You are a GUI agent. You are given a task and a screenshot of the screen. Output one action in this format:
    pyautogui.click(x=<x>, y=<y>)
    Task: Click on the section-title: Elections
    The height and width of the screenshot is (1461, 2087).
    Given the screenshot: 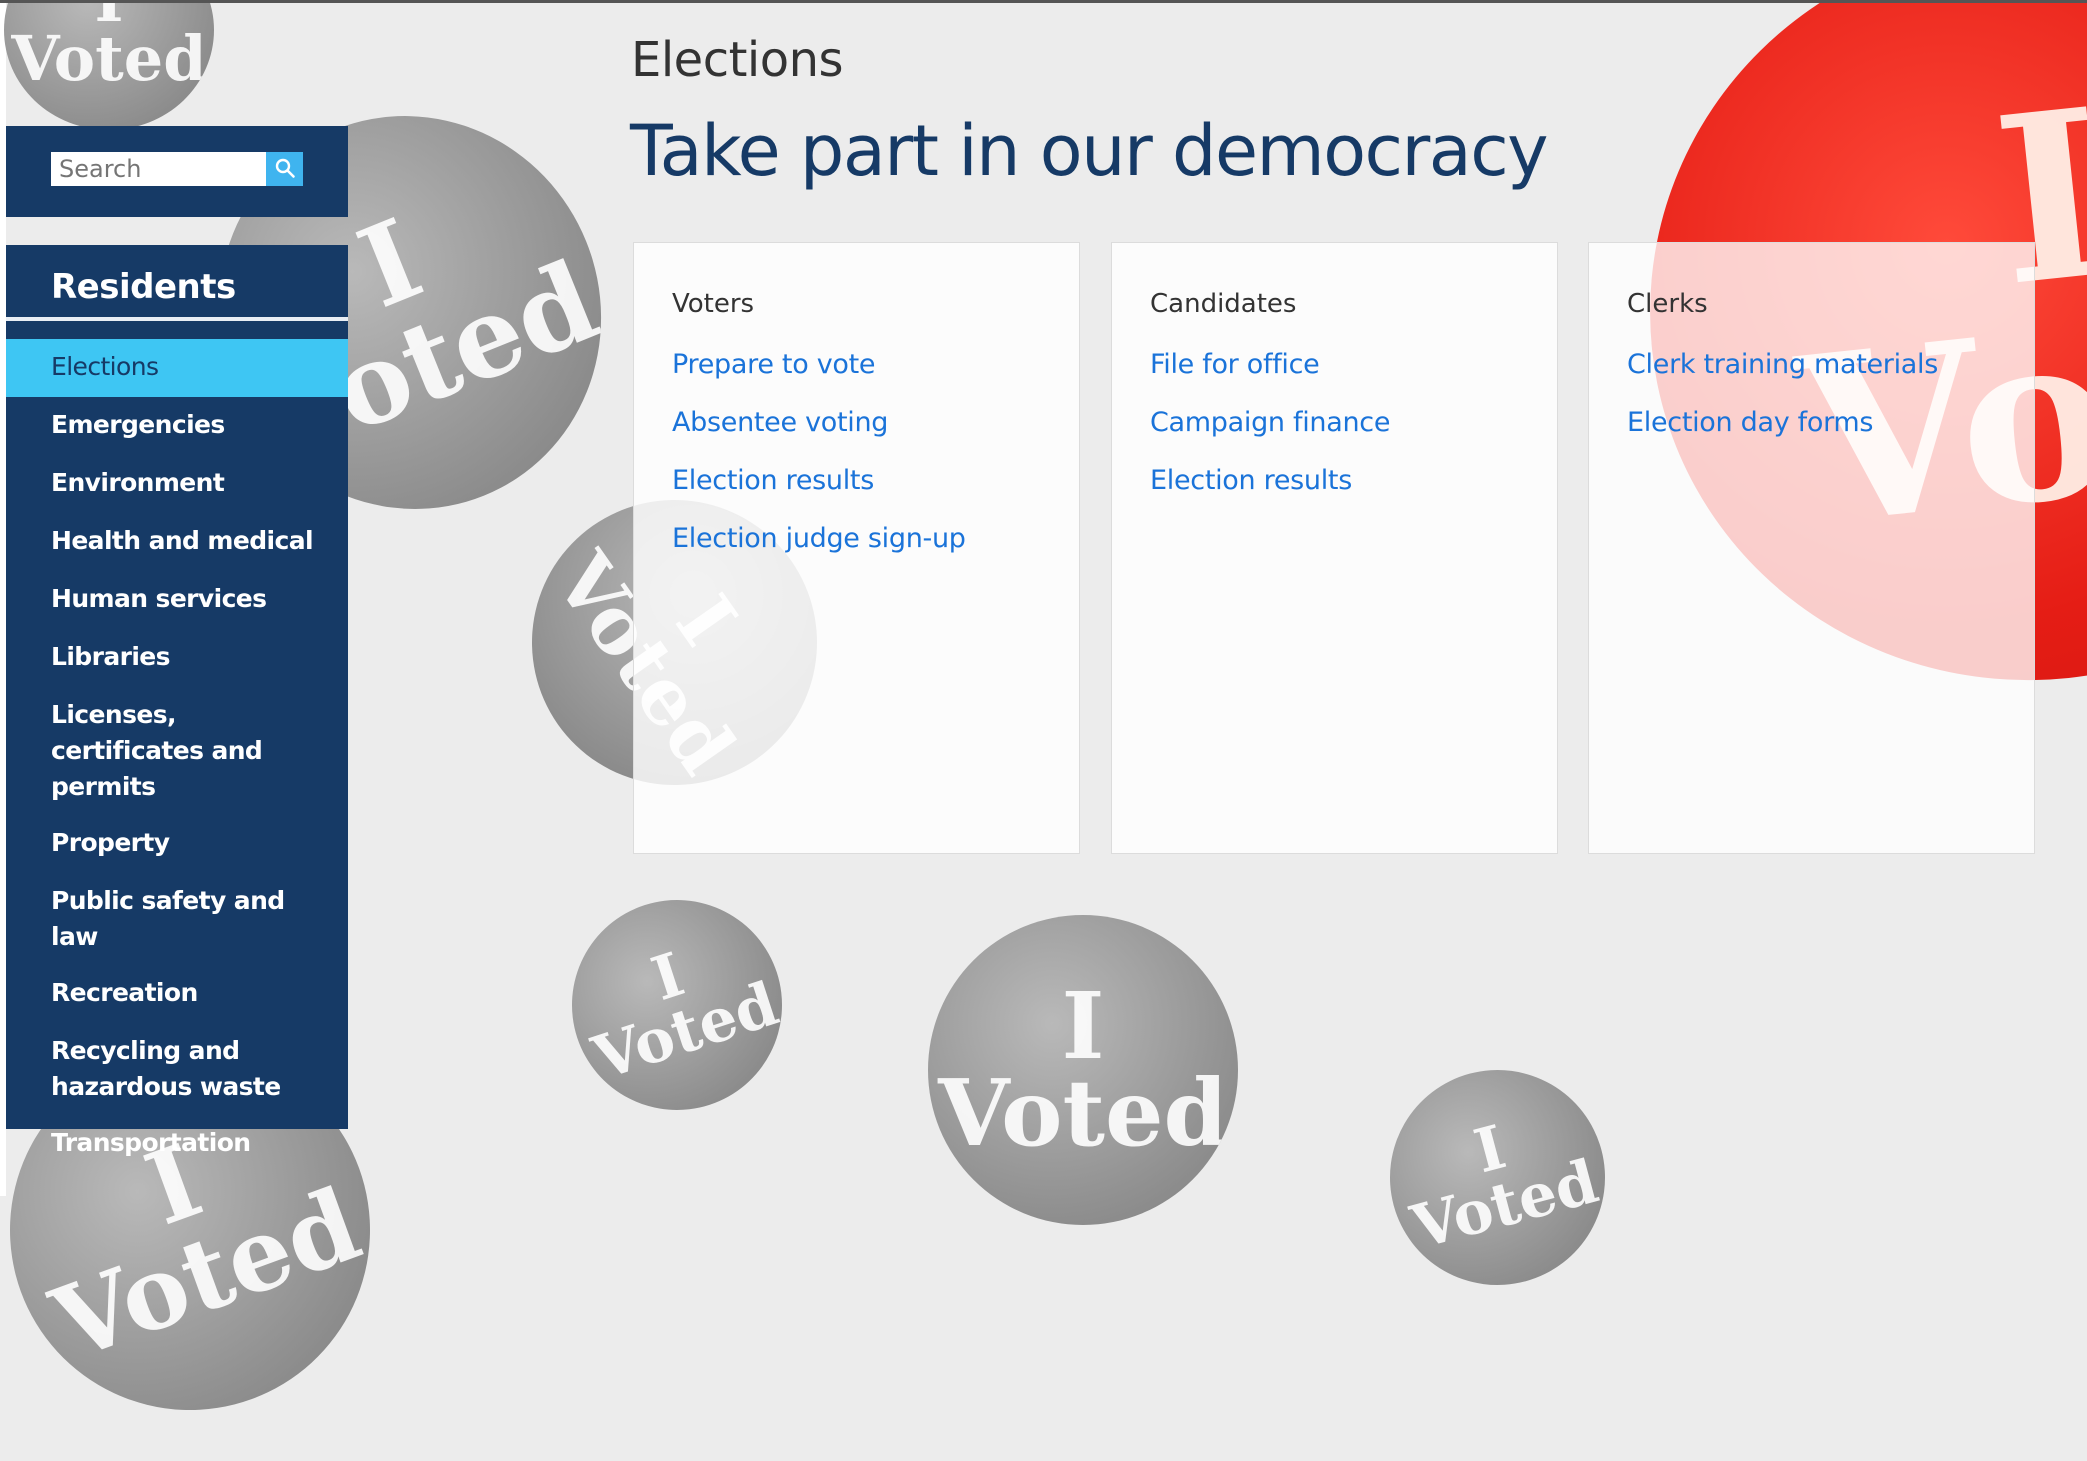 What is the action you would take?
    pyautogui.click(x=737, y=60)
    